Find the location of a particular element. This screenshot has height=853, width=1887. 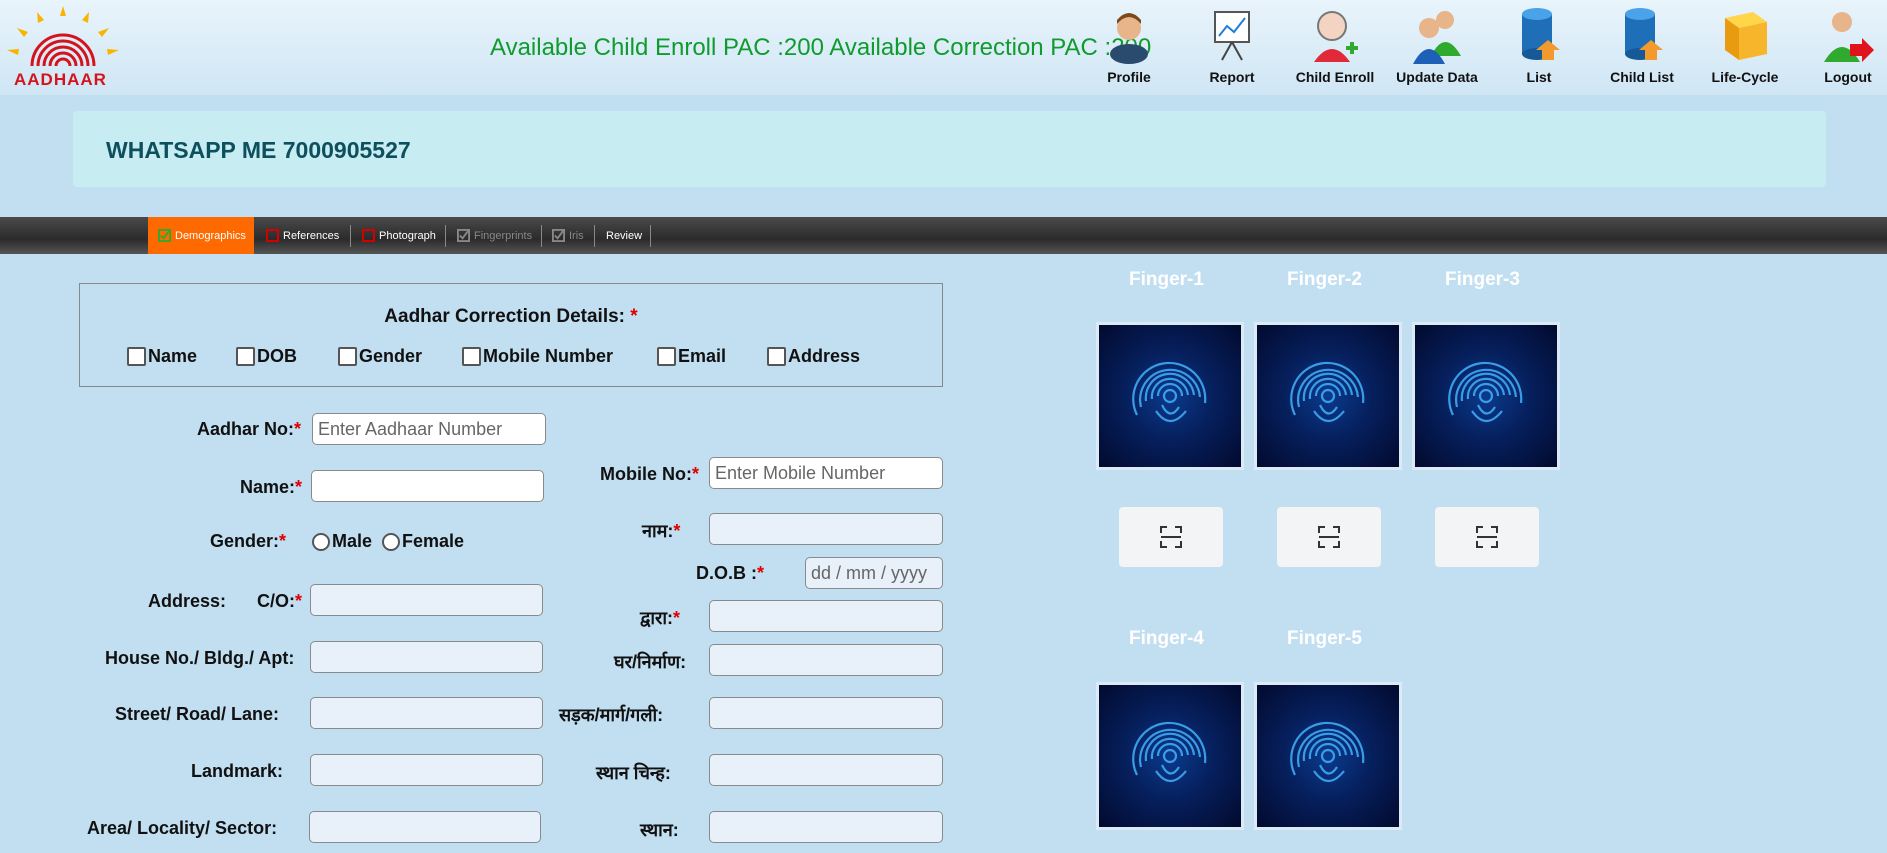

tab-demographics-label: Demographics is located at coordinates (210, 235).